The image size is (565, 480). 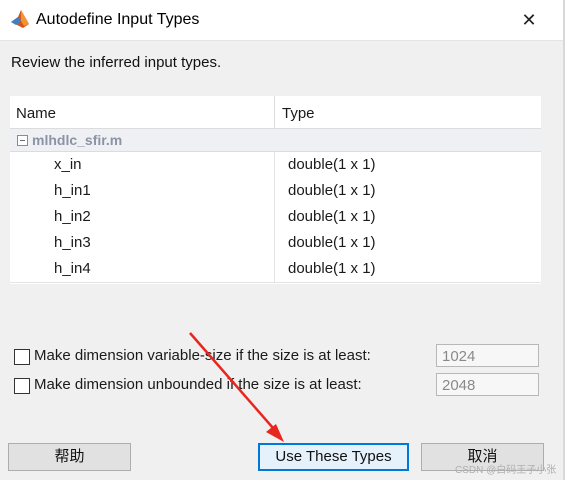 I want to click on use-these-types-button: Use These Types, so click(x=333, y=457).